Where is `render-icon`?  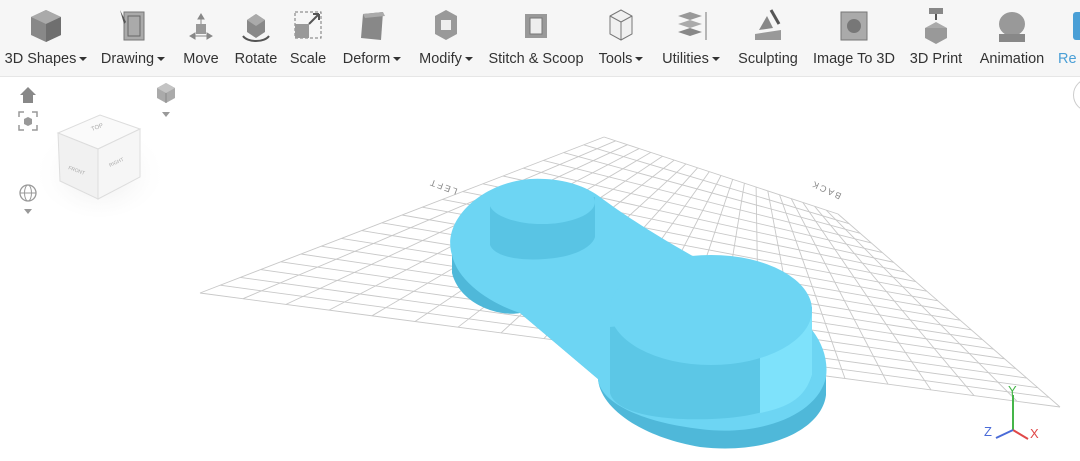 render-icon is located at coordinates (1072, 26).